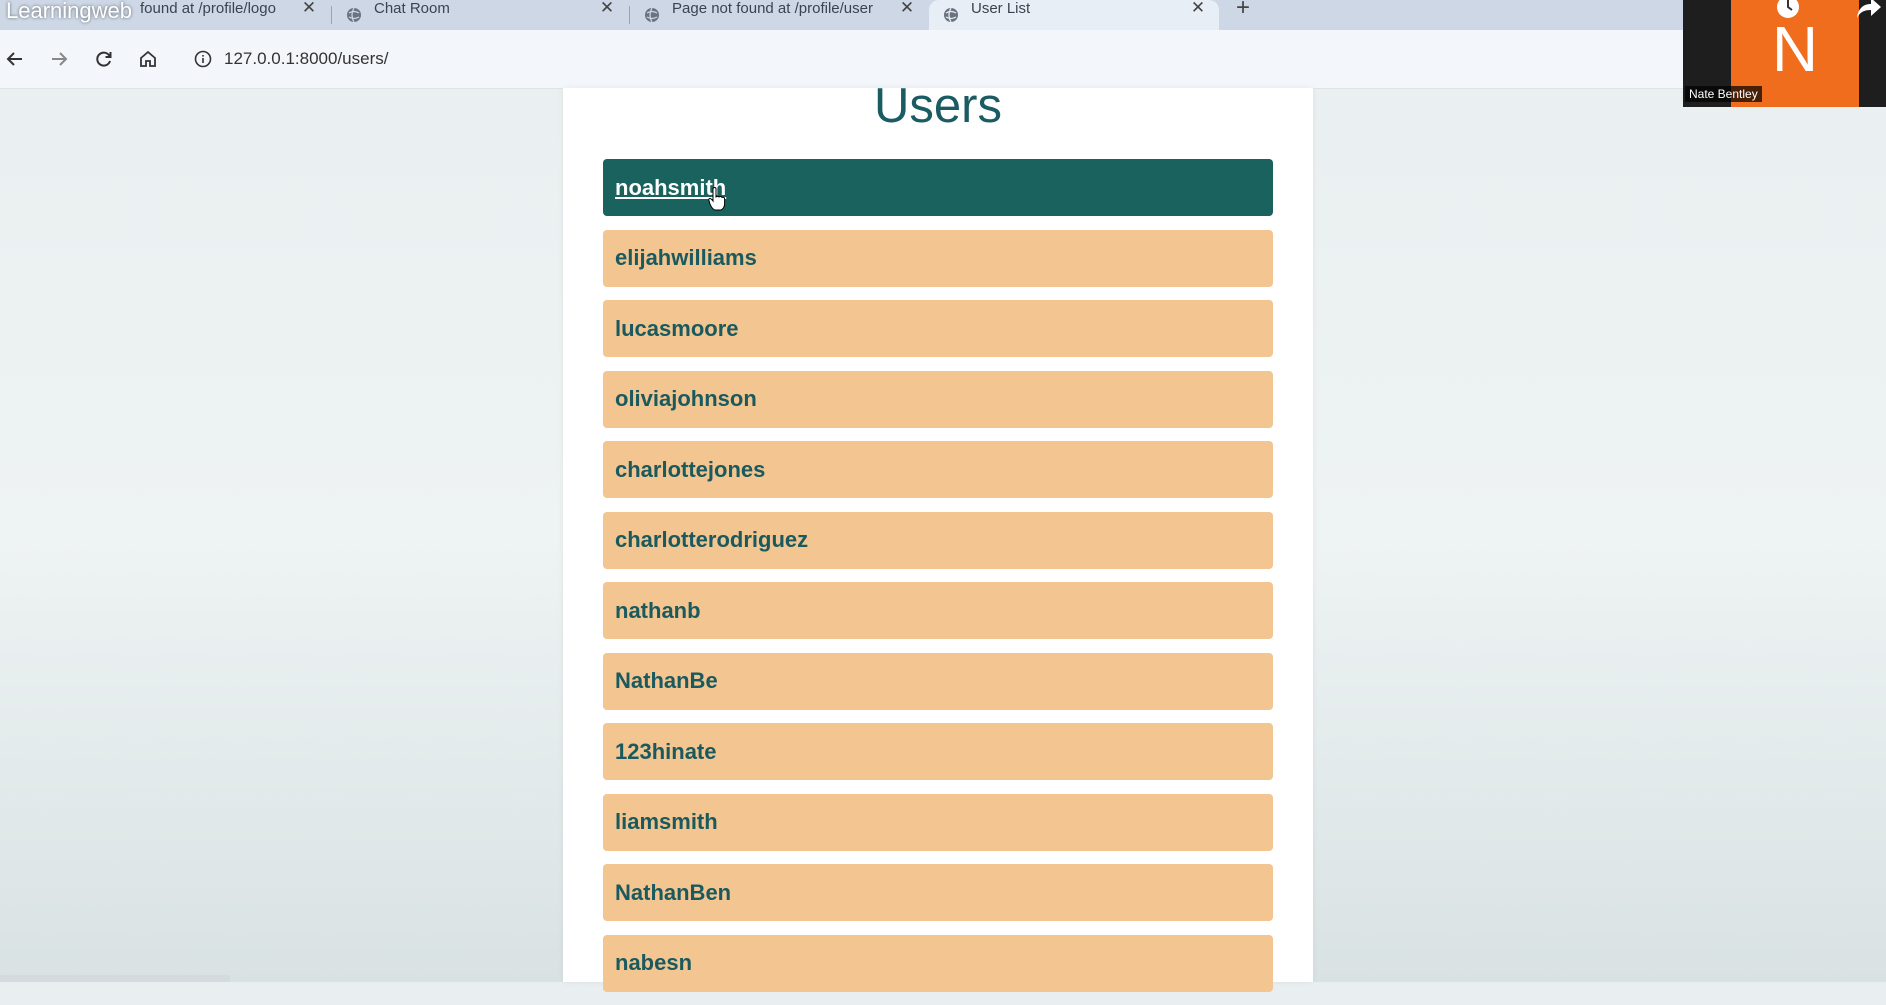 The image size is (1886, 1005). Describe the element at coordinates (104, 59) in the screenshot. I see `reload-icon` at that location.